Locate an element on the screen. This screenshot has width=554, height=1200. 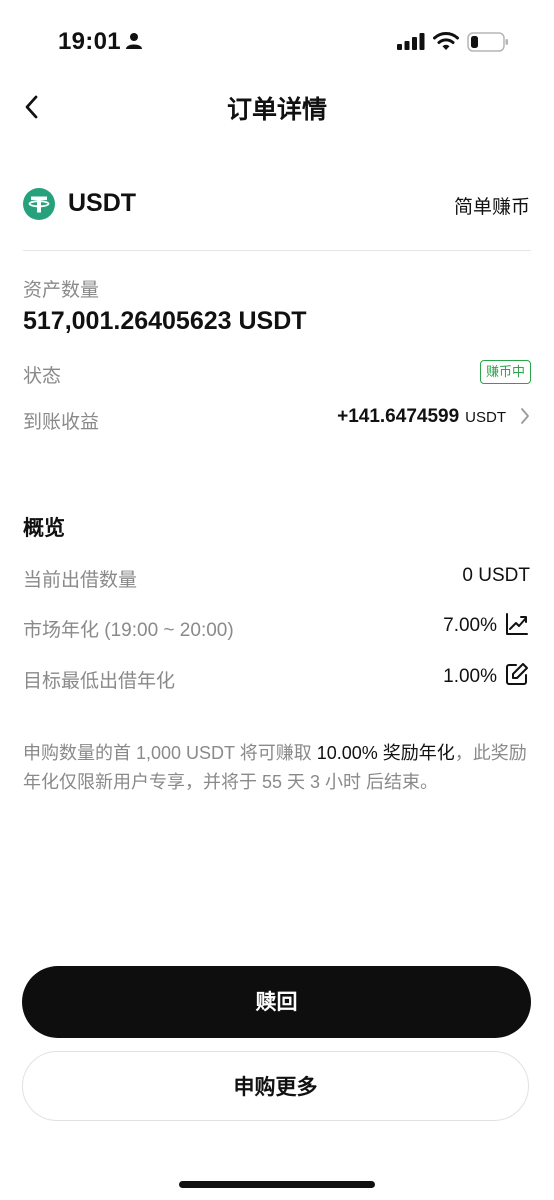
status-badge: 赚币中 is located at coordinates (505, 372).